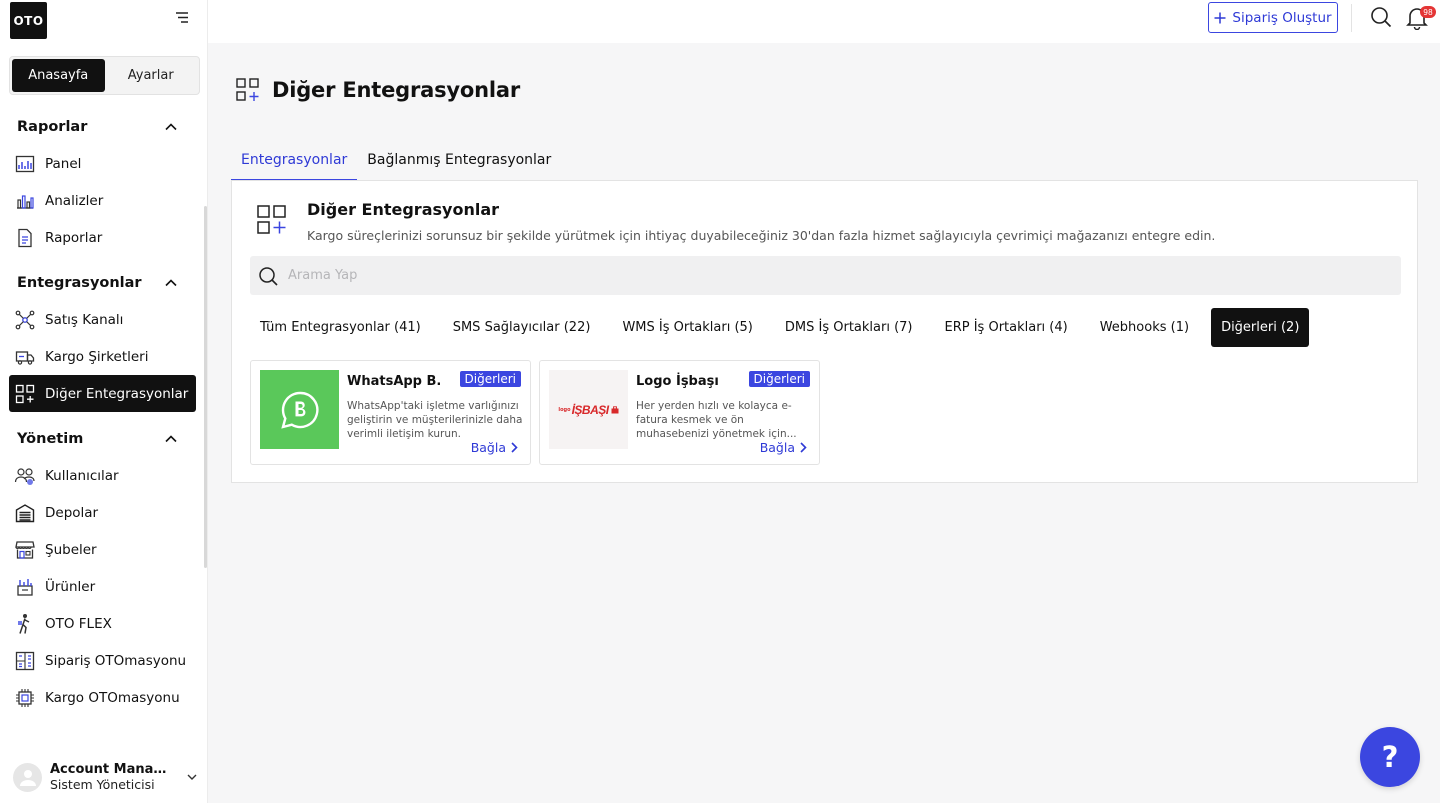 Image resolution: width=1440 pixels, height=803 pixels. I want to click on products-icon, so click(25, 587).